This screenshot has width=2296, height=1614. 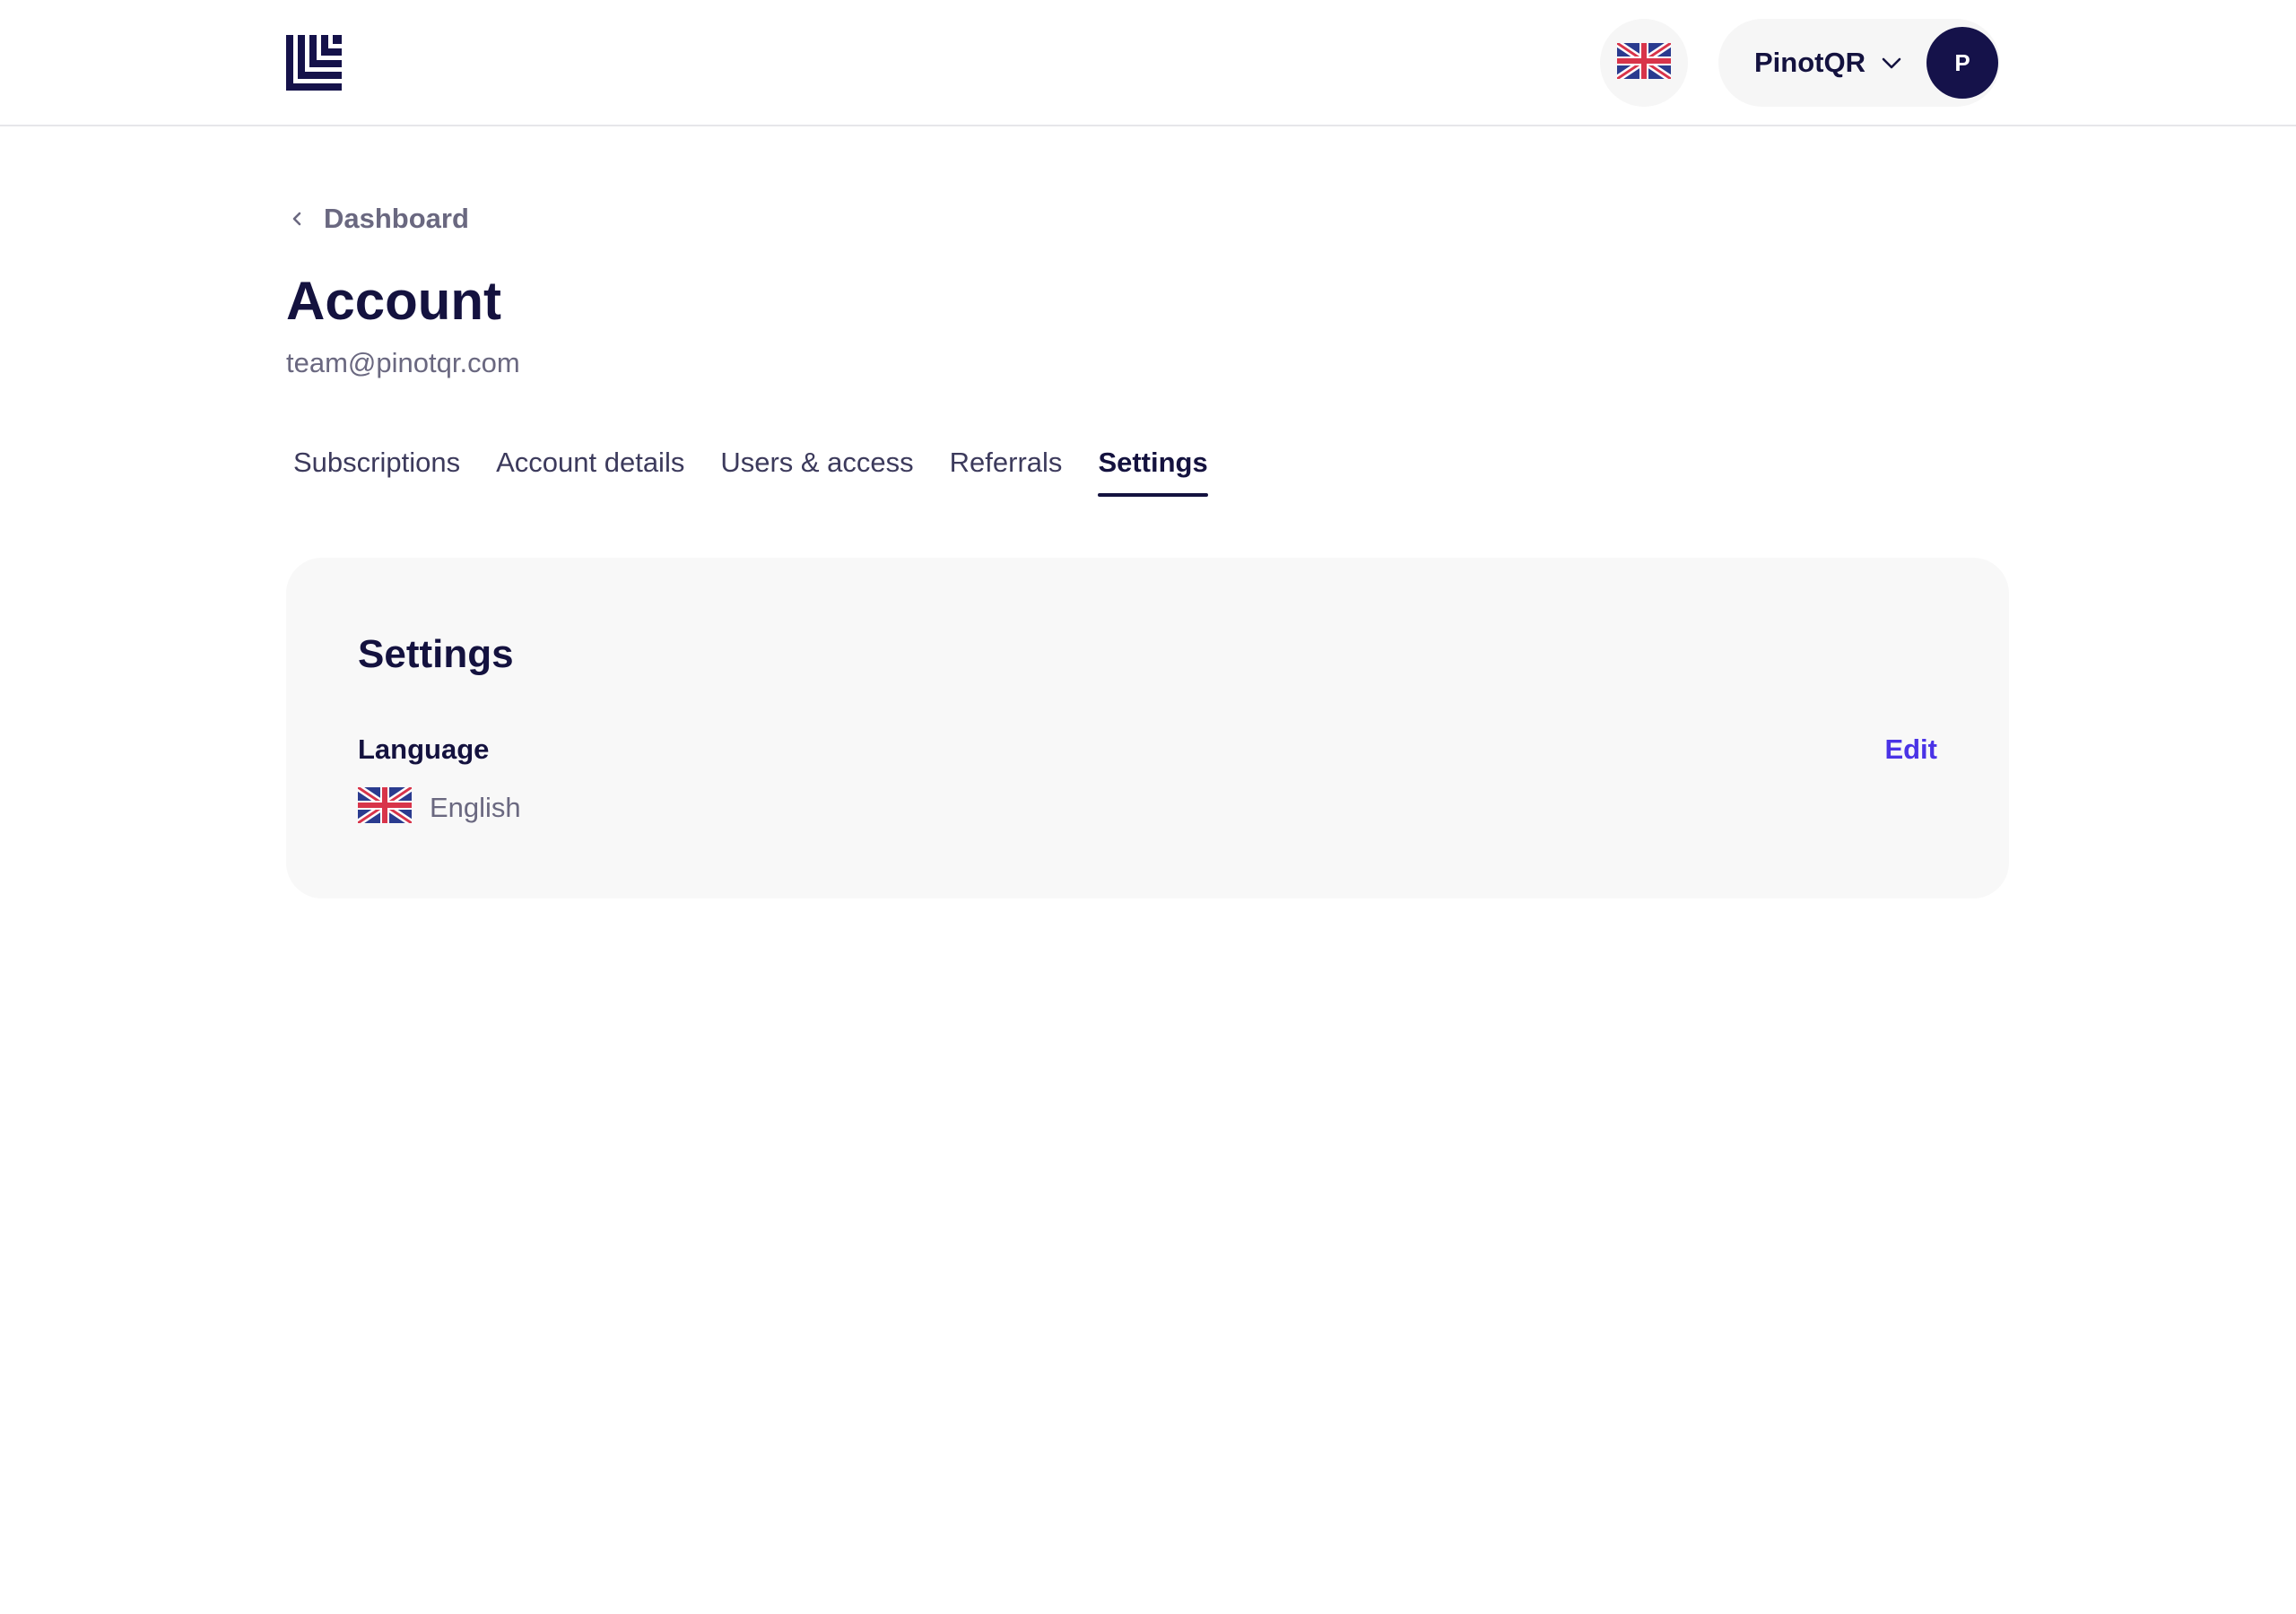 I want to click on language-selector-button, so click(x=1644, y=63).